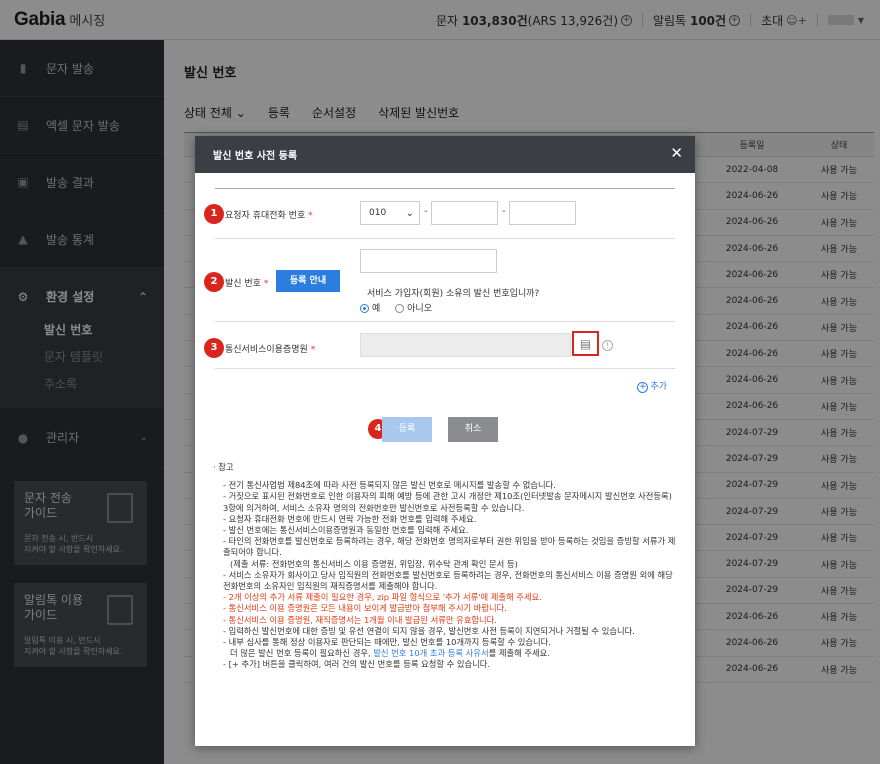 Image resolution: width=880 pixels, height=764 pixels. I want to click on note-more-post: 를 제출해 주세요., so click(519, 653).